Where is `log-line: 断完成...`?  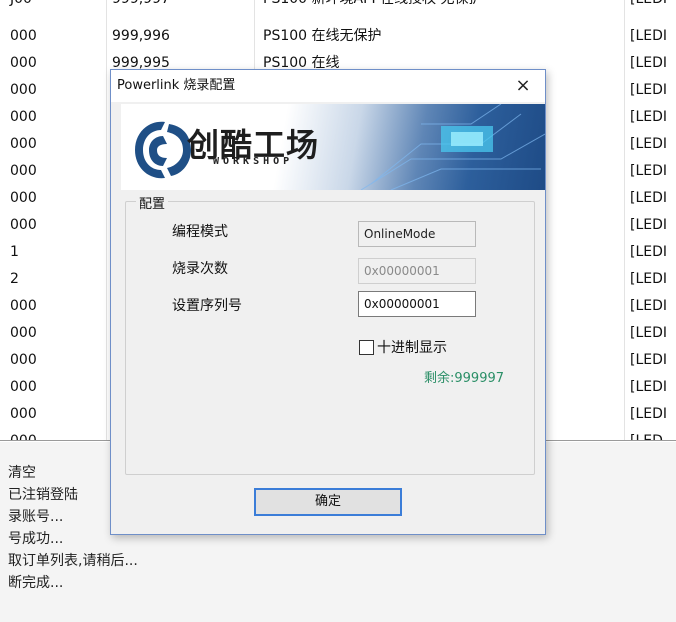 log-line: 断完成... is located at coordinates (36, 583).